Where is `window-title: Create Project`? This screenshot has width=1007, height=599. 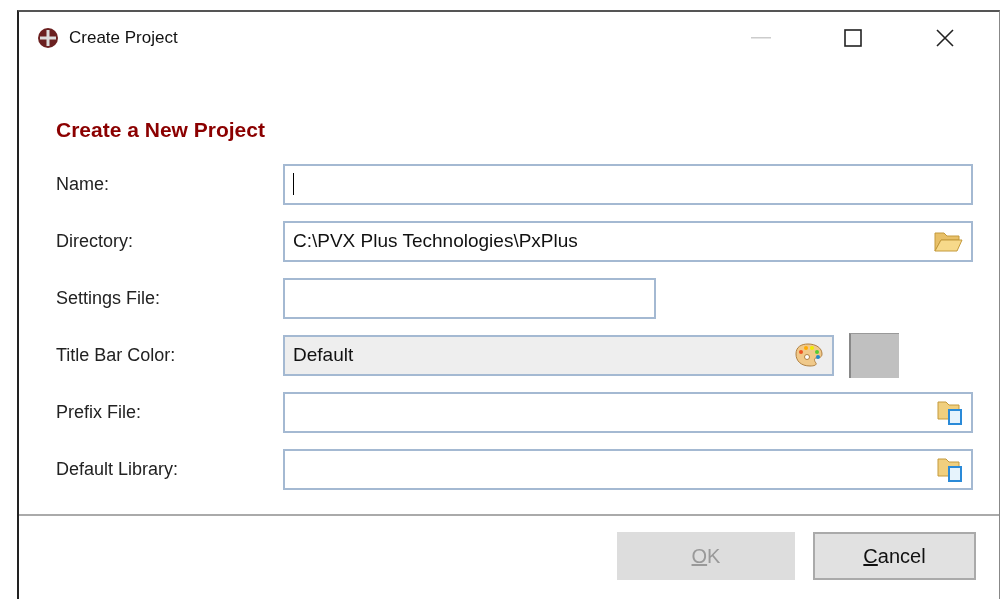
window-title: Create Project is located at coordinates (123, 38).